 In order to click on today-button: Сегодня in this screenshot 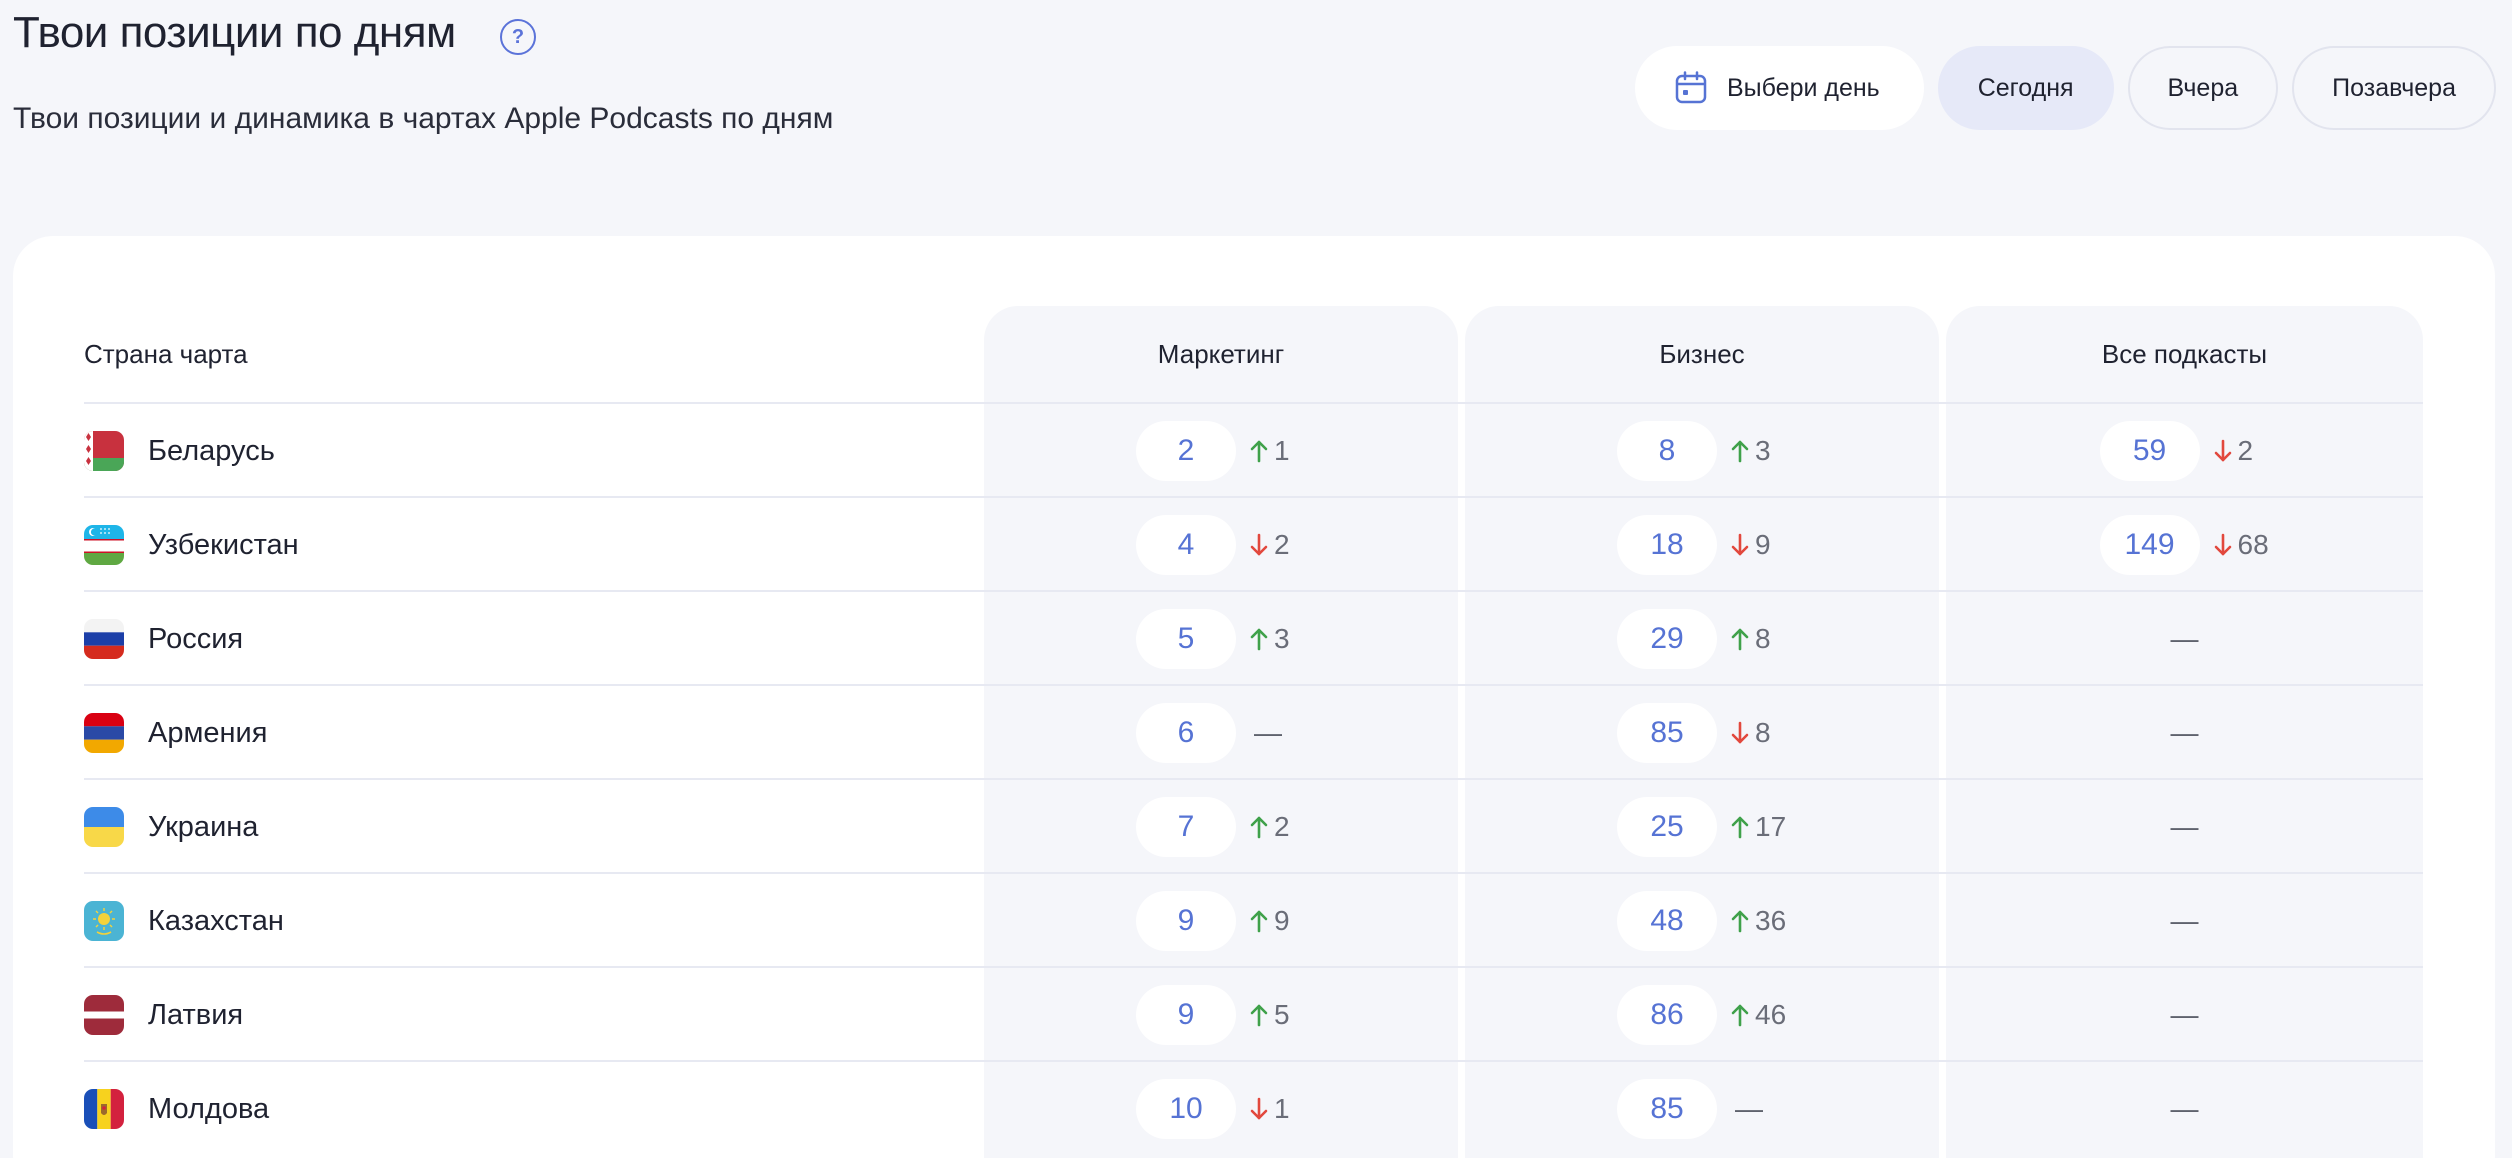, I will do `click(2025, 88)`.